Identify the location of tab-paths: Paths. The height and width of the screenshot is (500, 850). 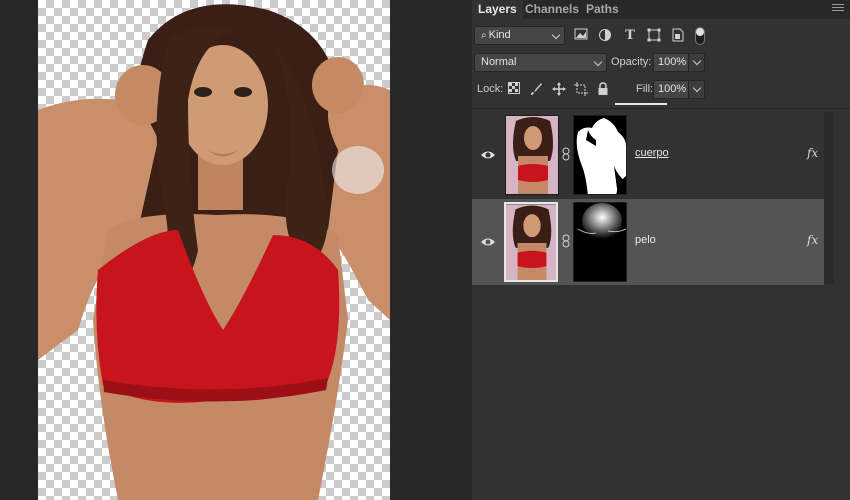
(602, 9).